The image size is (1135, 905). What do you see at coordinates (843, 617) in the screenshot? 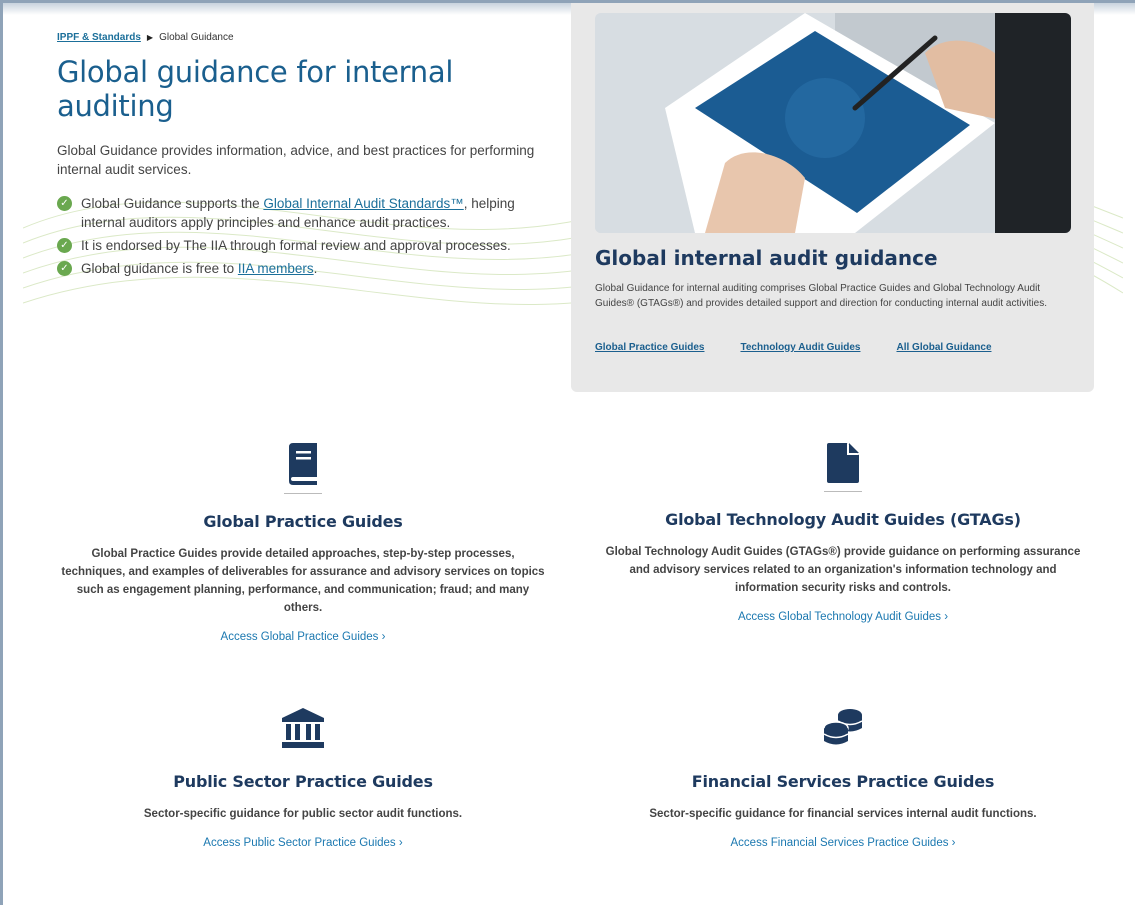
I see `access-gtags-link: Access Global Technology Audit Guides ›` at bounding box center [843, 617].